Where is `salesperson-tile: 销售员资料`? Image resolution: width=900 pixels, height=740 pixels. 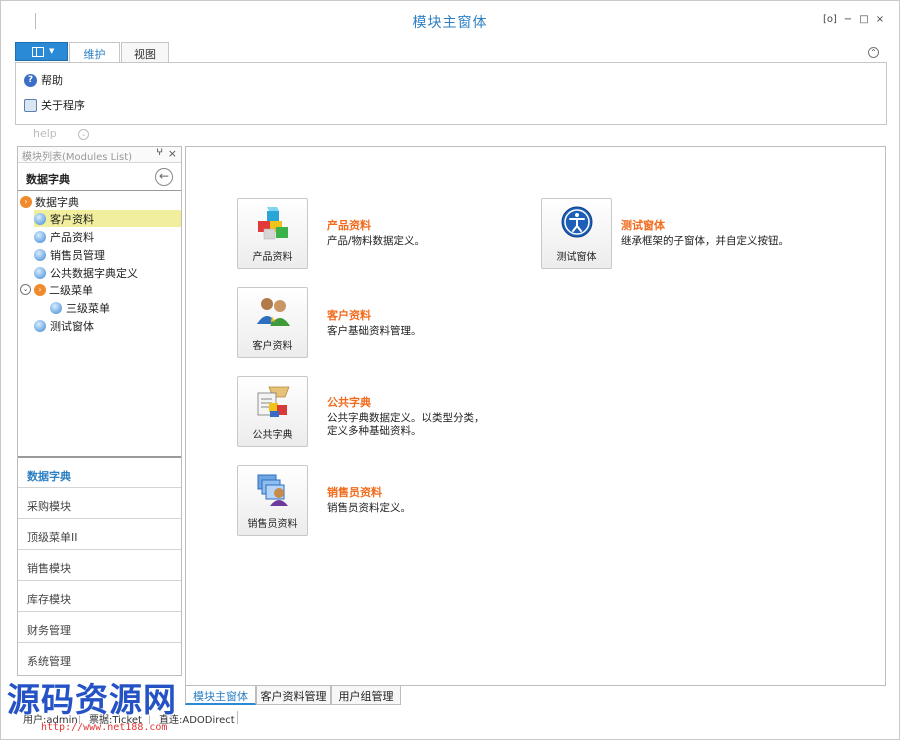 salesperson-tile: 销售员资料 is located at coordinates (272, 500).